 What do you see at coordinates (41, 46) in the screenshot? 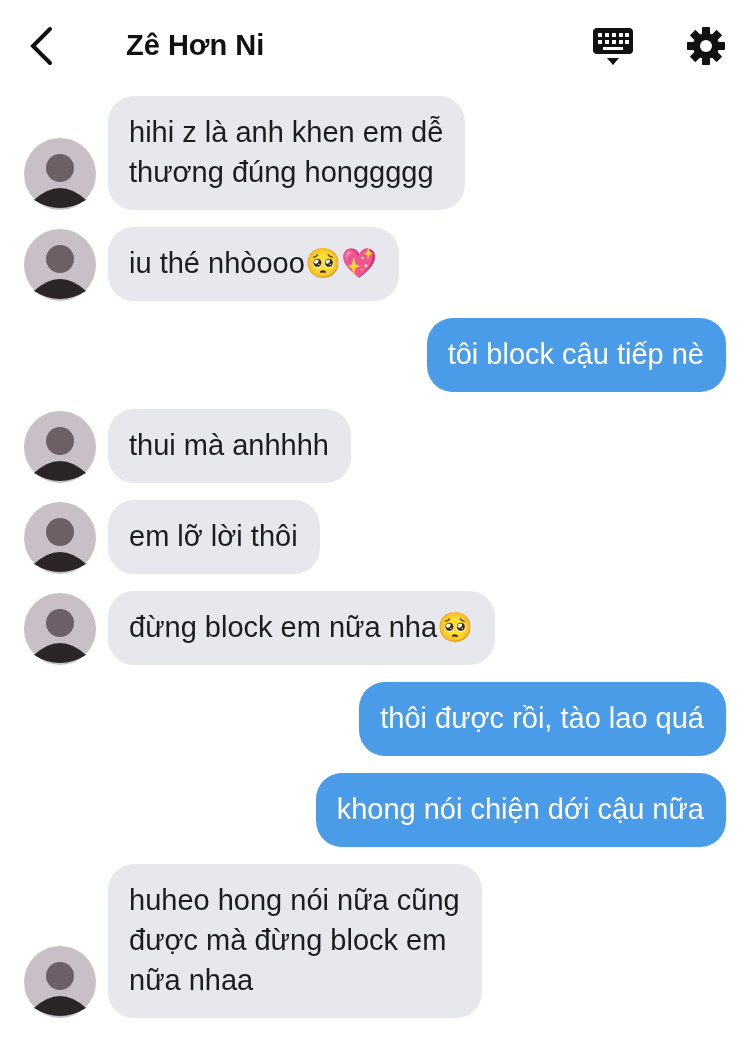
I see `back-icon` at bounding box center [41, 46].